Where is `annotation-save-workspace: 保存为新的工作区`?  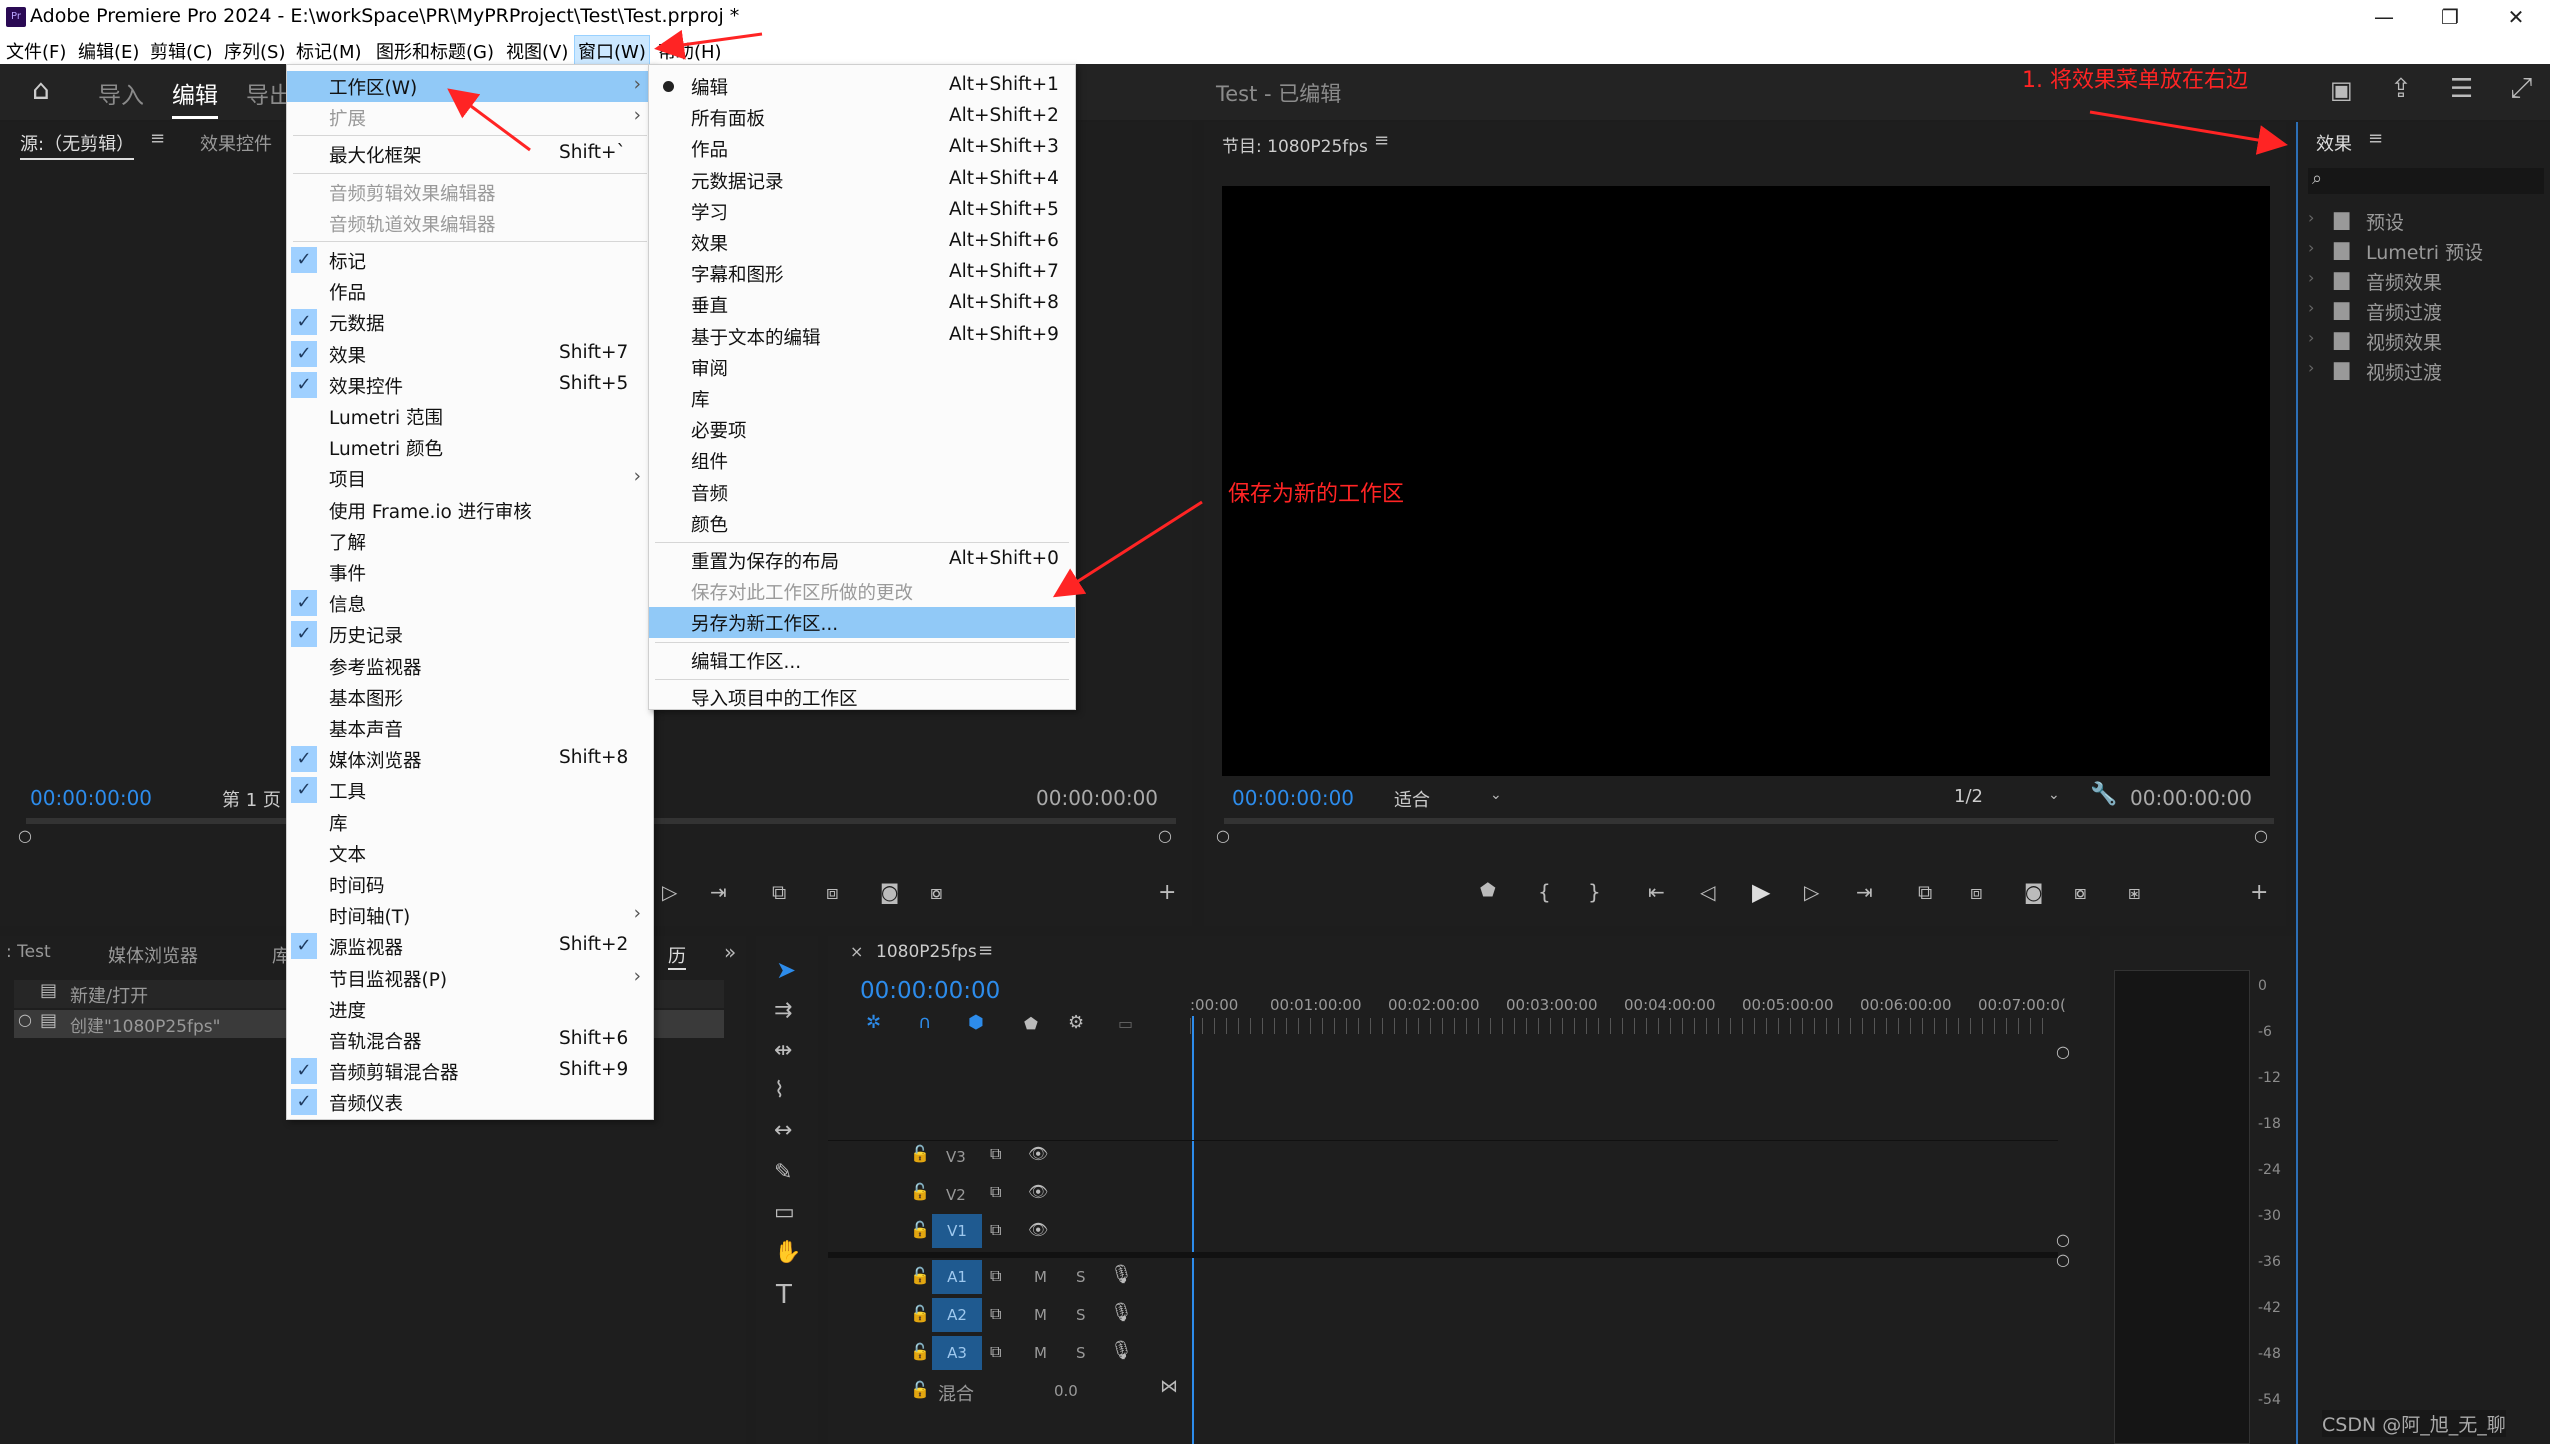 annotation-save-workspace: 保存为新的工作区 is located at coordinates (1316, 494).